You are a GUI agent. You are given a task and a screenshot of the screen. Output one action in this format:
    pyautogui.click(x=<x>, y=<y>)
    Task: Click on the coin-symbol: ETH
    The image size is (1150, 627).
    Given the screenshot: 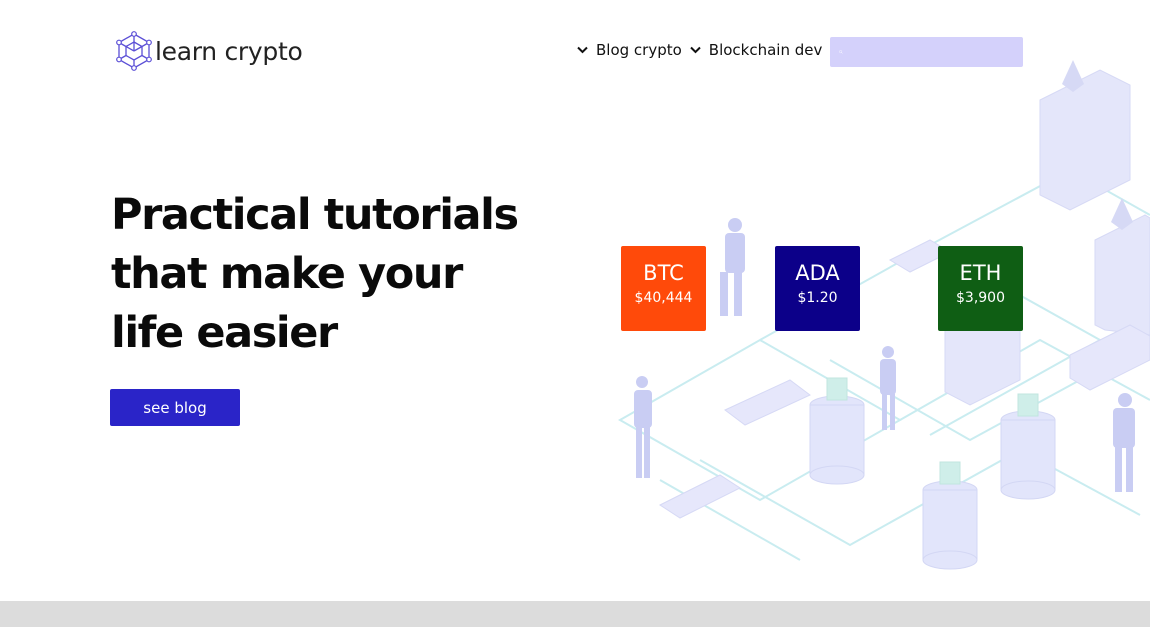 What is the action you would take?
    pyautogui.click(x=980, y=273)
    